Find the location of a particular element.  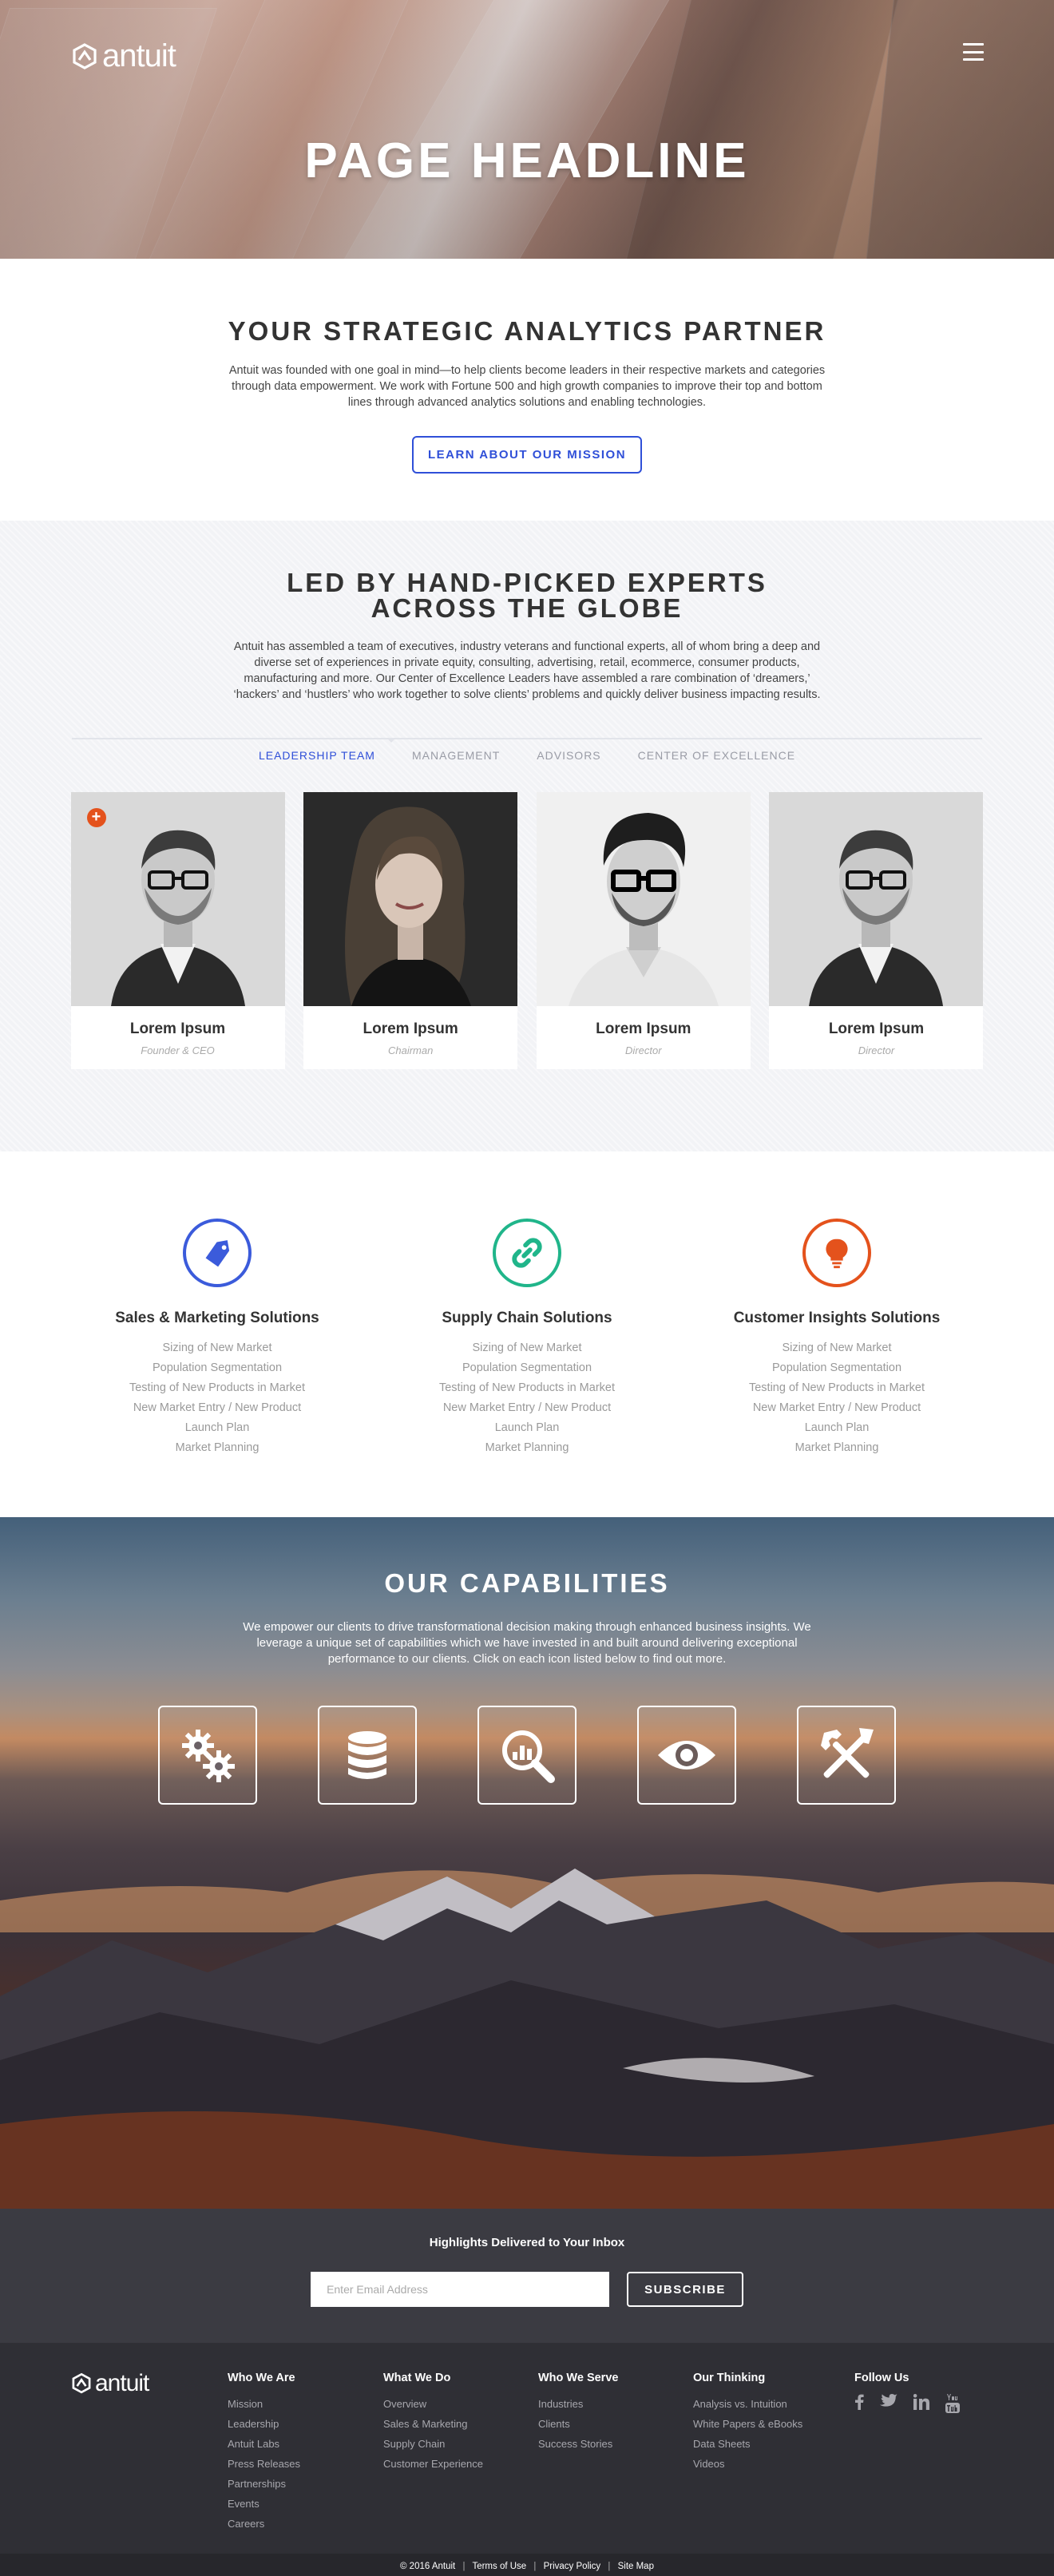

footer-link: Mission is located at coordinates (264, 2404).